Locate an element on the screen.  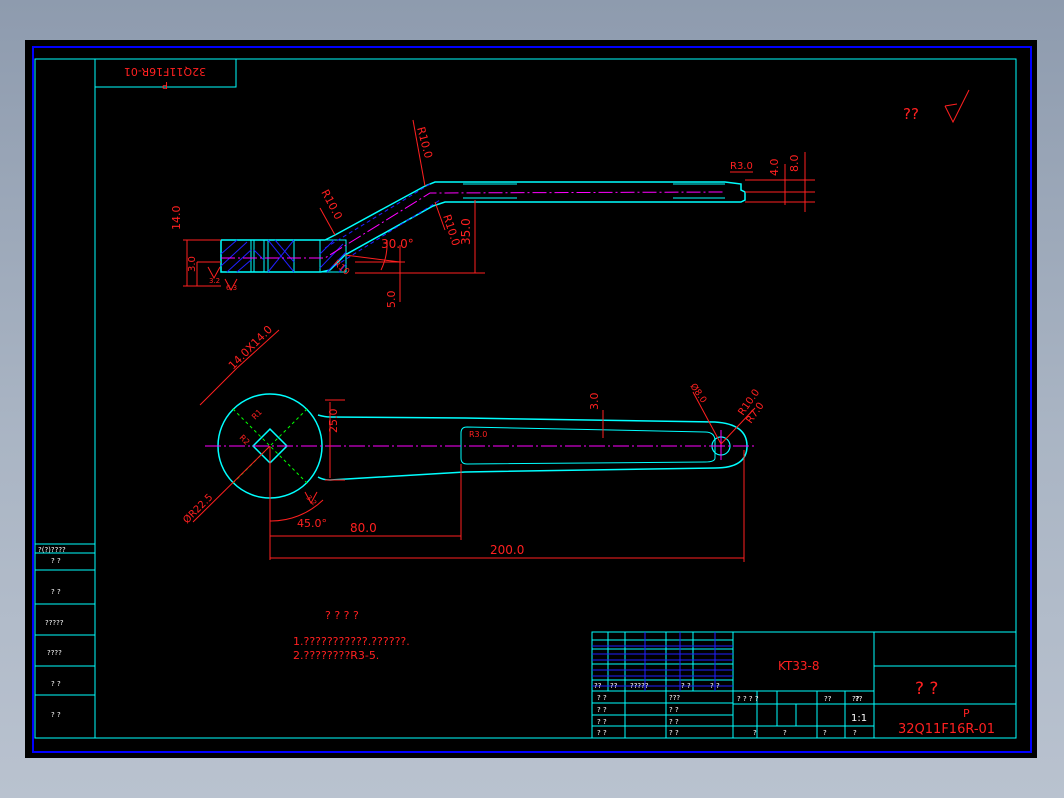
dim-square: 14.0X14.0 is located at coordinates (250, 347).